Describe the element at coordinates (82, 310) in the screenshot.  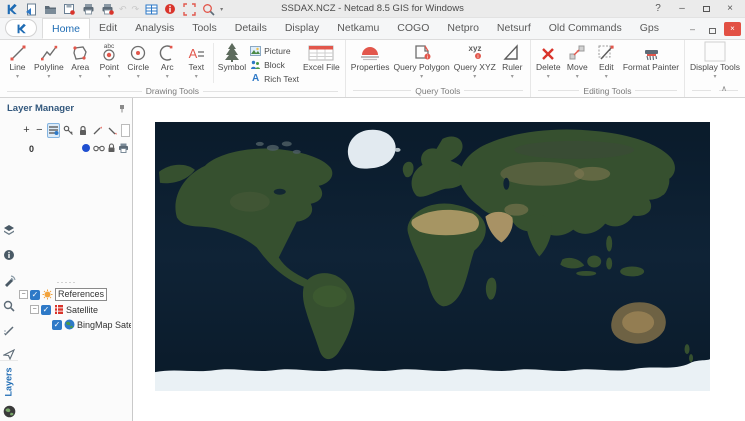
I see `tree-label-satellite: Satellite` at that location.